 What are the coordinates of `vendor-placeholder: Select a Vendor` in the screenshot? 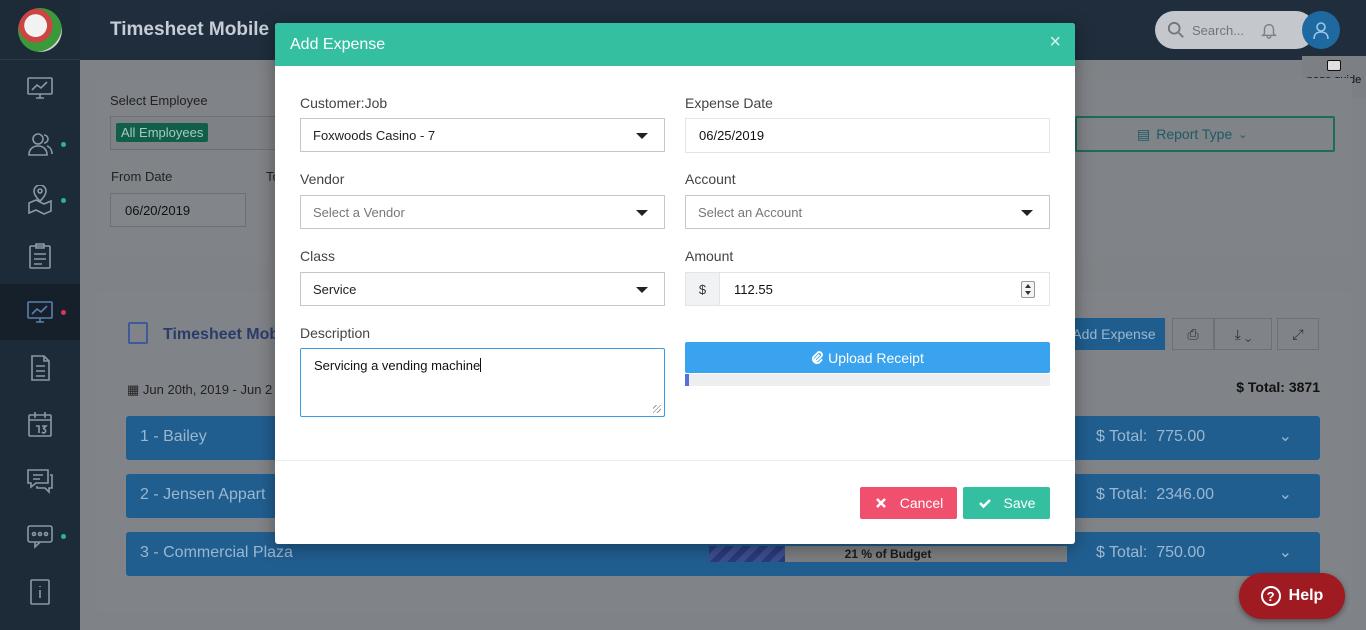 It's located at (359, 212).